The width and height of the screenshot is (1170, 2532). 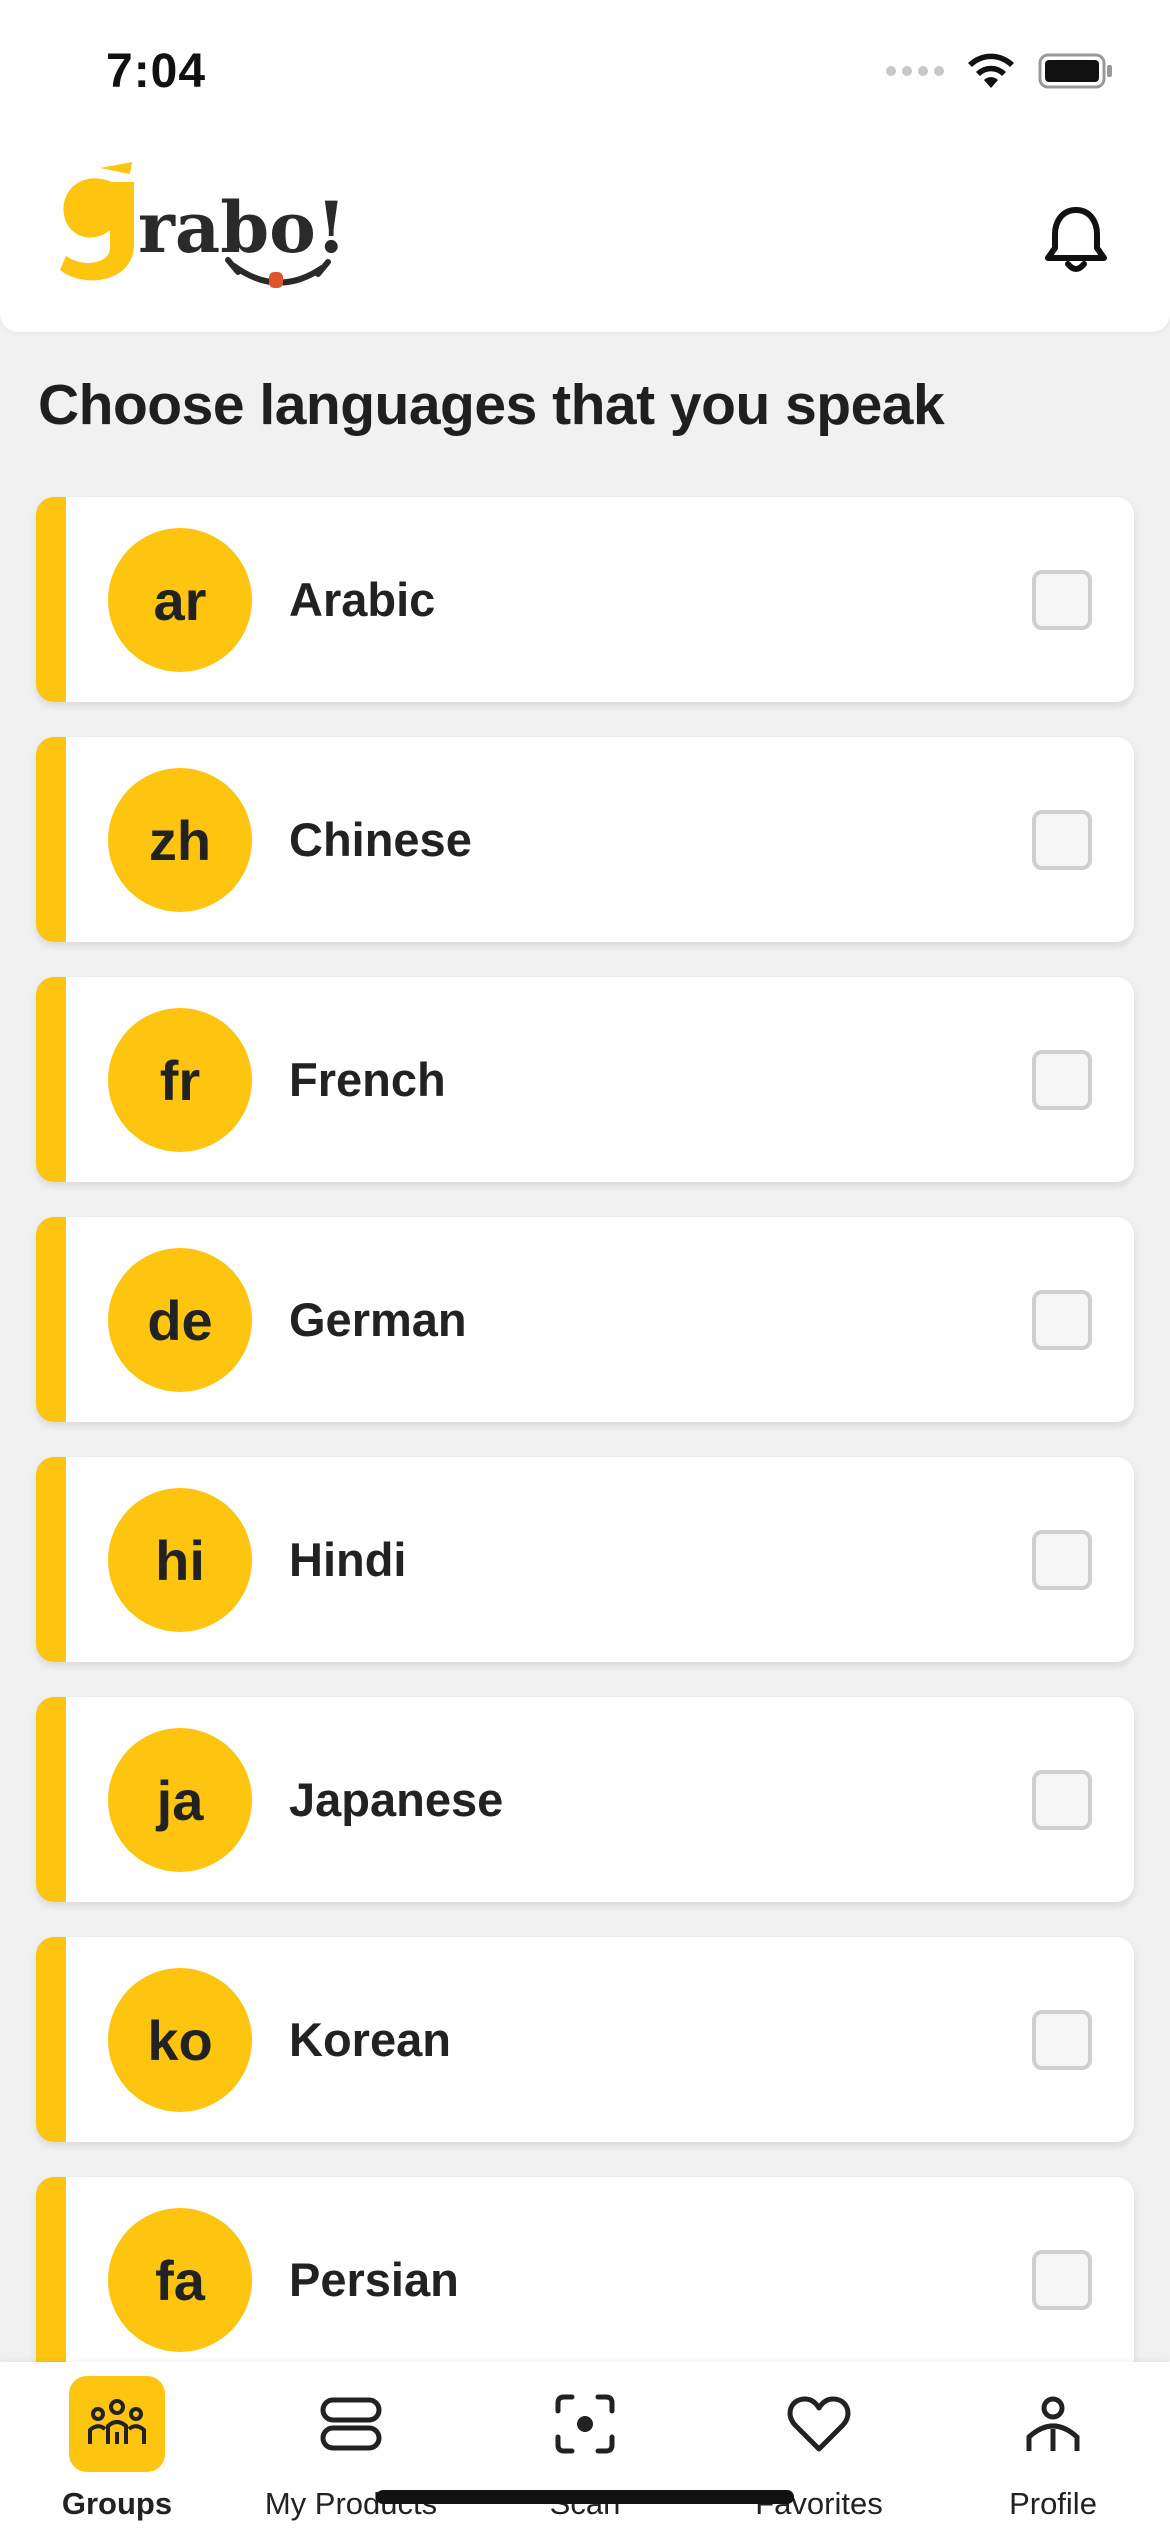 I want to click on heart-icon, so click(x=819, y=2424).